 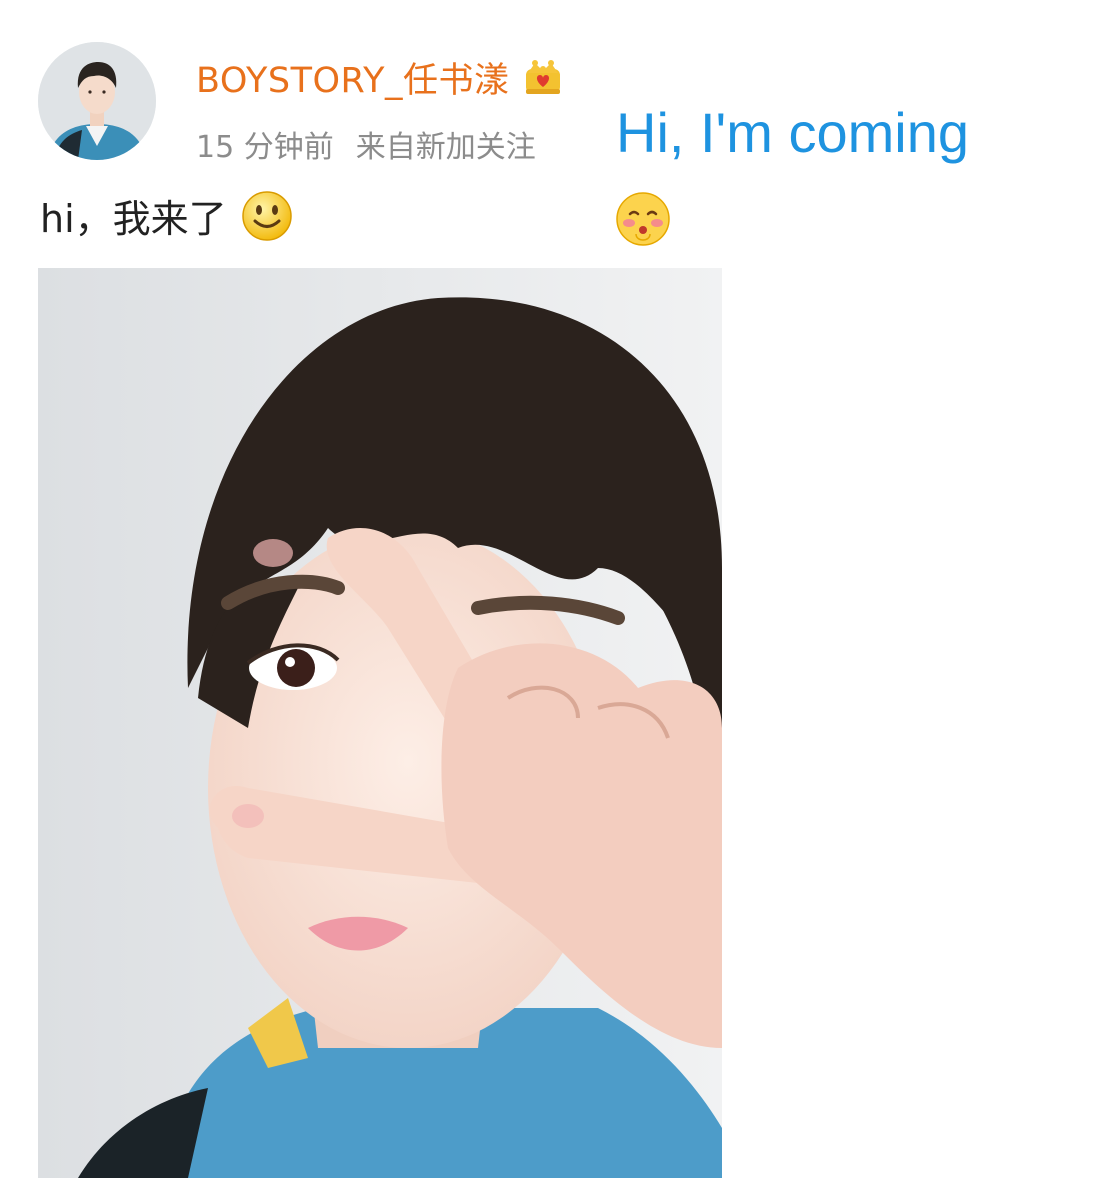 I want to click on post-meta: 15 分钟前 来自新加关注, so click(x=366, y=144).